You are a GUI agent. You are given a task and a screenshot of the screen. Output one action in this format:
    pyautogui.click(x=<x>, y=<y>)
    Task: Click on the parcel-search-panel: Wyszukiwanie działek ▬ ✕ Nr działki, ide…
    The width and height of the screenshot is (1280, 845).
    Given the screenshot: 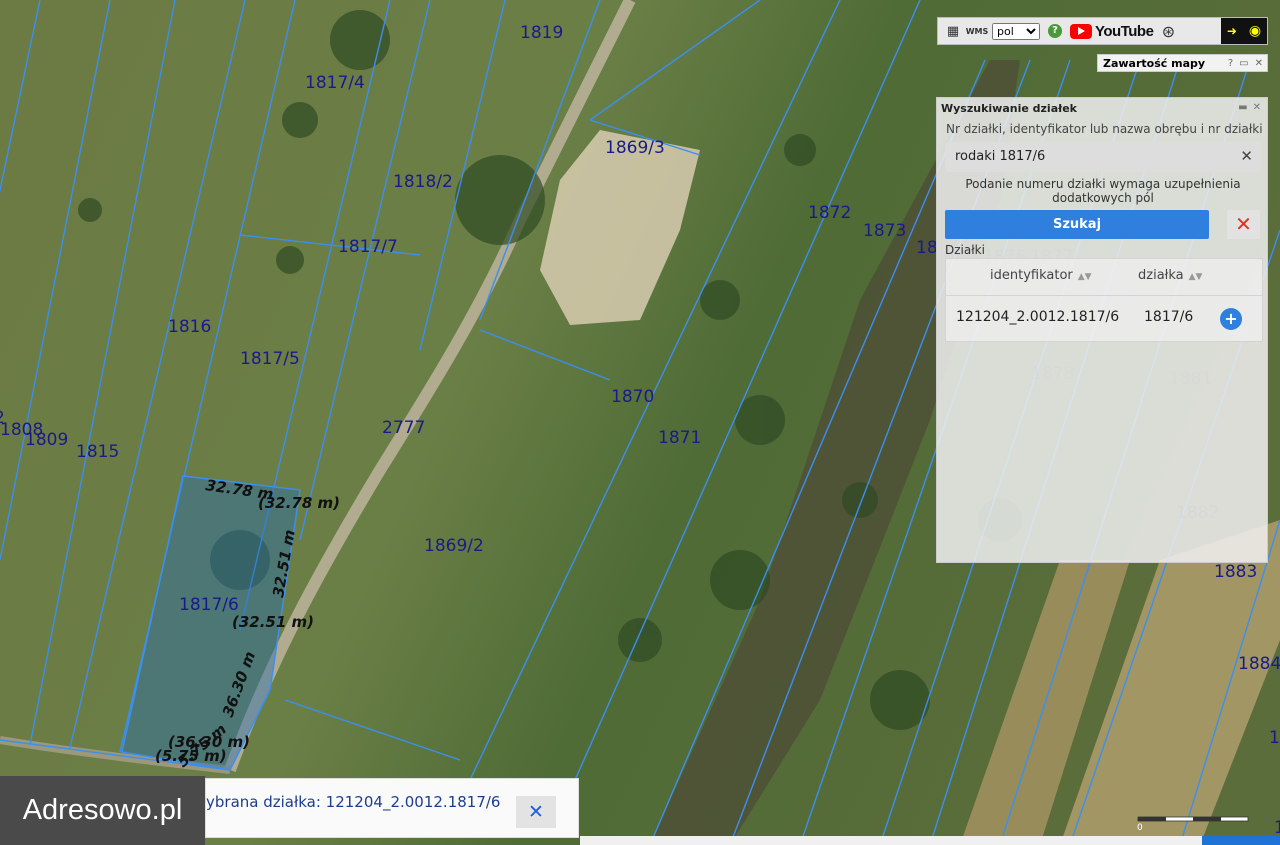 What is the action you would take?
    pyautogui.click(x=1102, y=330)
    